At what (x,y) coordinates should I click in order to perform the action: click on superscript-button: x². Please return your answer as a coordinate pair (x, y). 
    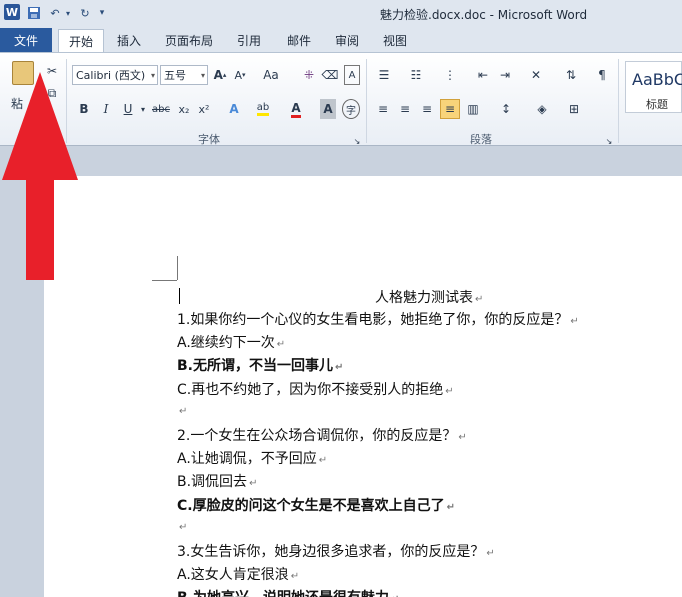
    Looking at the image, I should click on (204, 109).